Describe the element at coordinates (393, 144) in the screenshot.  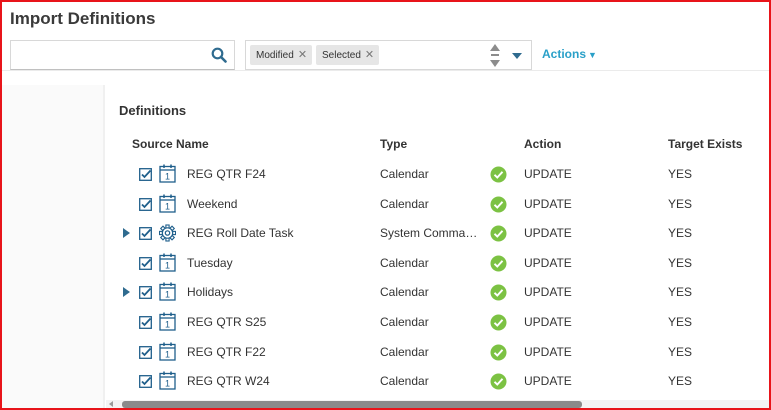
I see `column-header-type: Type` at that location.